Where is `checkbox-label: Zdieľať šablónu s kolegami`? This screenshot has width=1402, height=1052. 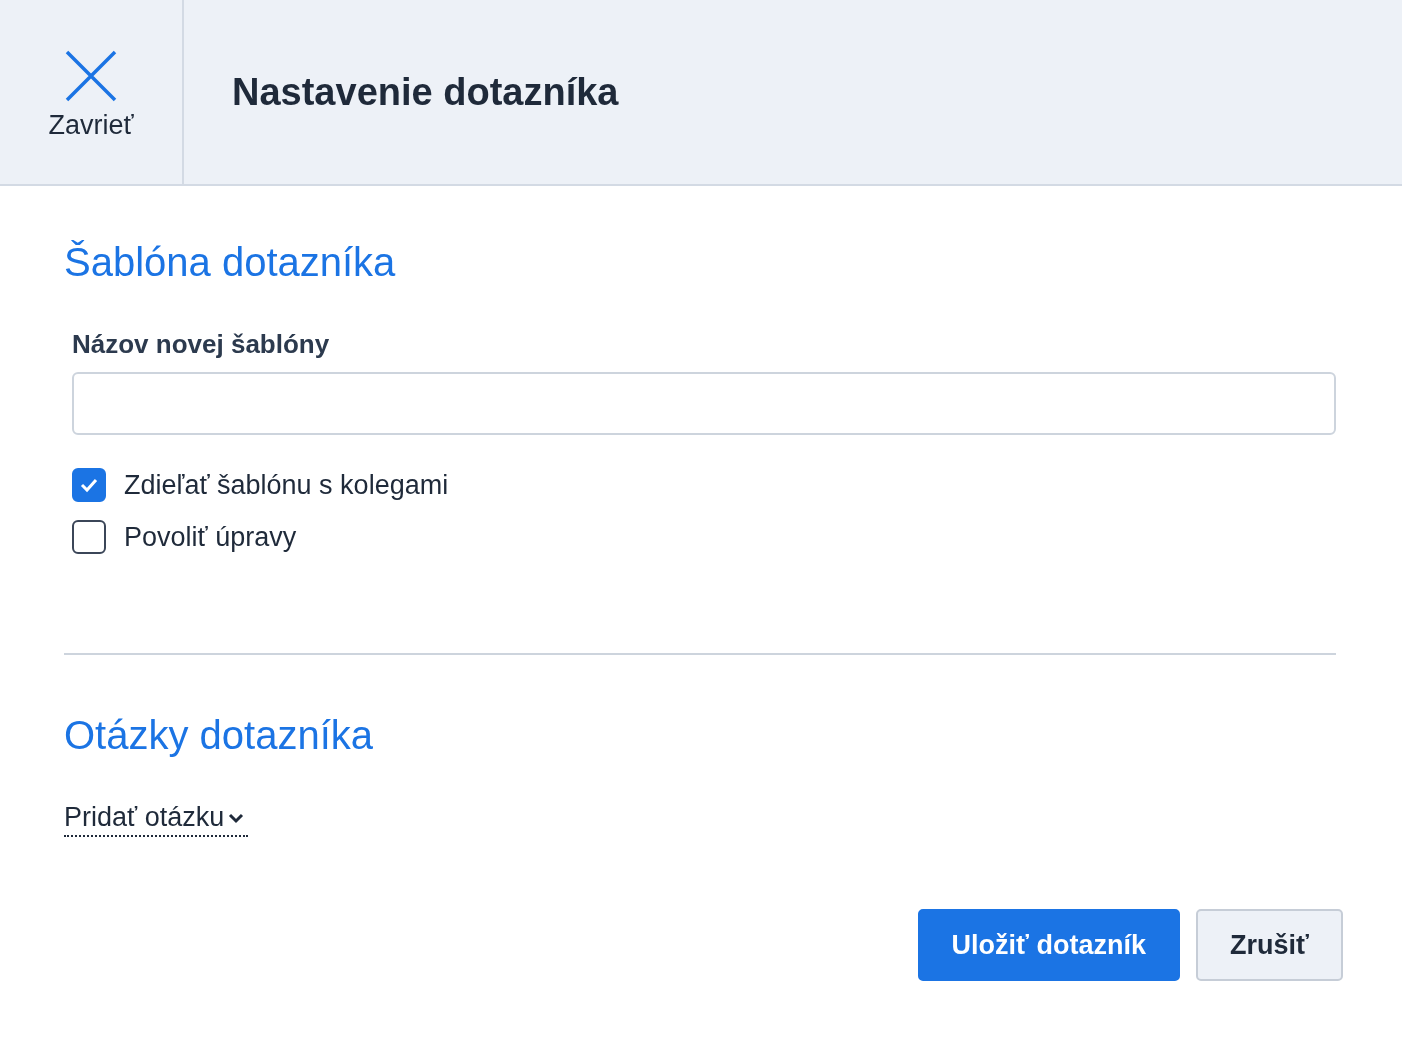 checkbox-label: Zdieľať šablónu s kolegami is located at coordinates (286, 485).